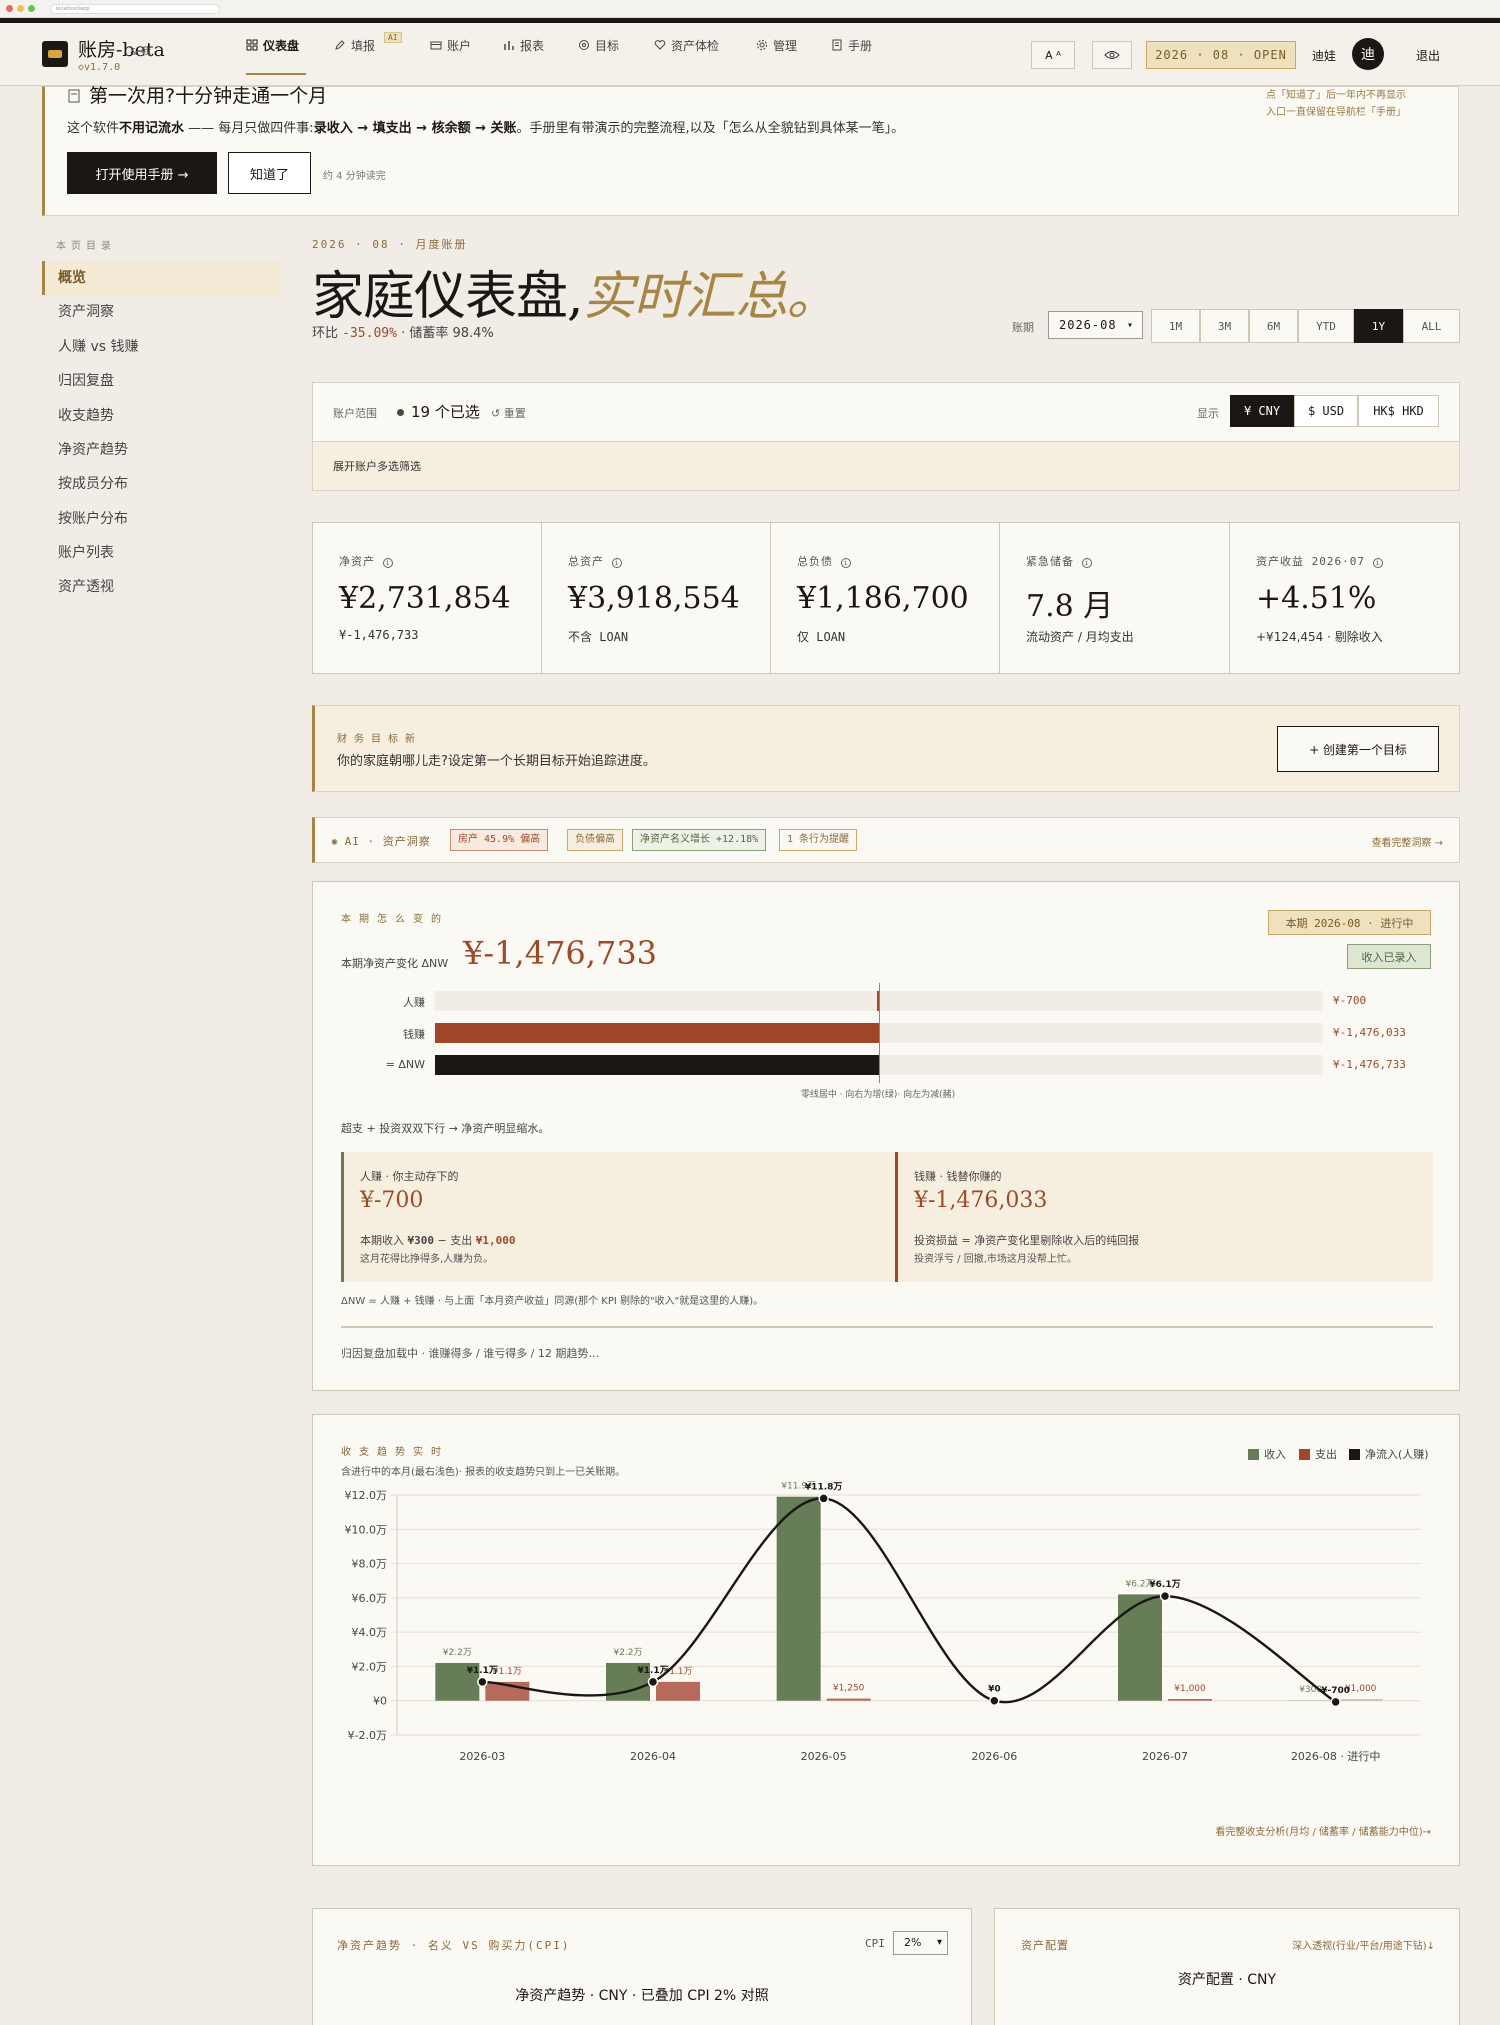 This screenshot has width=1500, height=2025. I want to click on font-size-button: A ᴬ, so click(1053, 55).